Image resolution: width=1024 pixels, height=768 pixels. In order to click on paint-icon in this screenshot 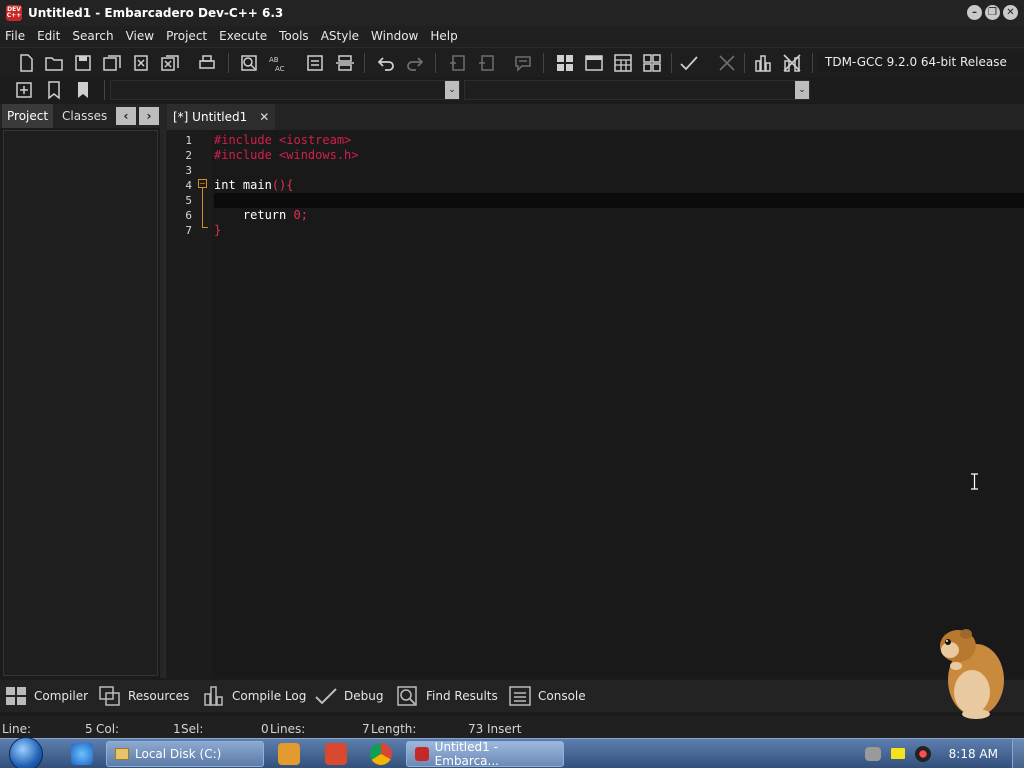, I will do `click(336, 754)`.